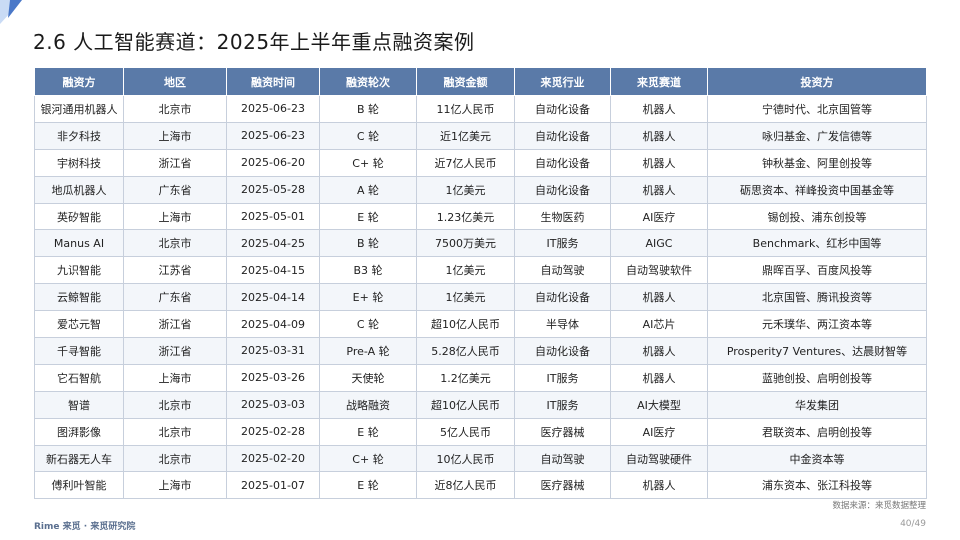 This screenshot has width=960, height=540. What do you see at coordinates (817, 404) in the screenshot?
I see `table-cell: 华发集团` at bounding box center [817, 404].